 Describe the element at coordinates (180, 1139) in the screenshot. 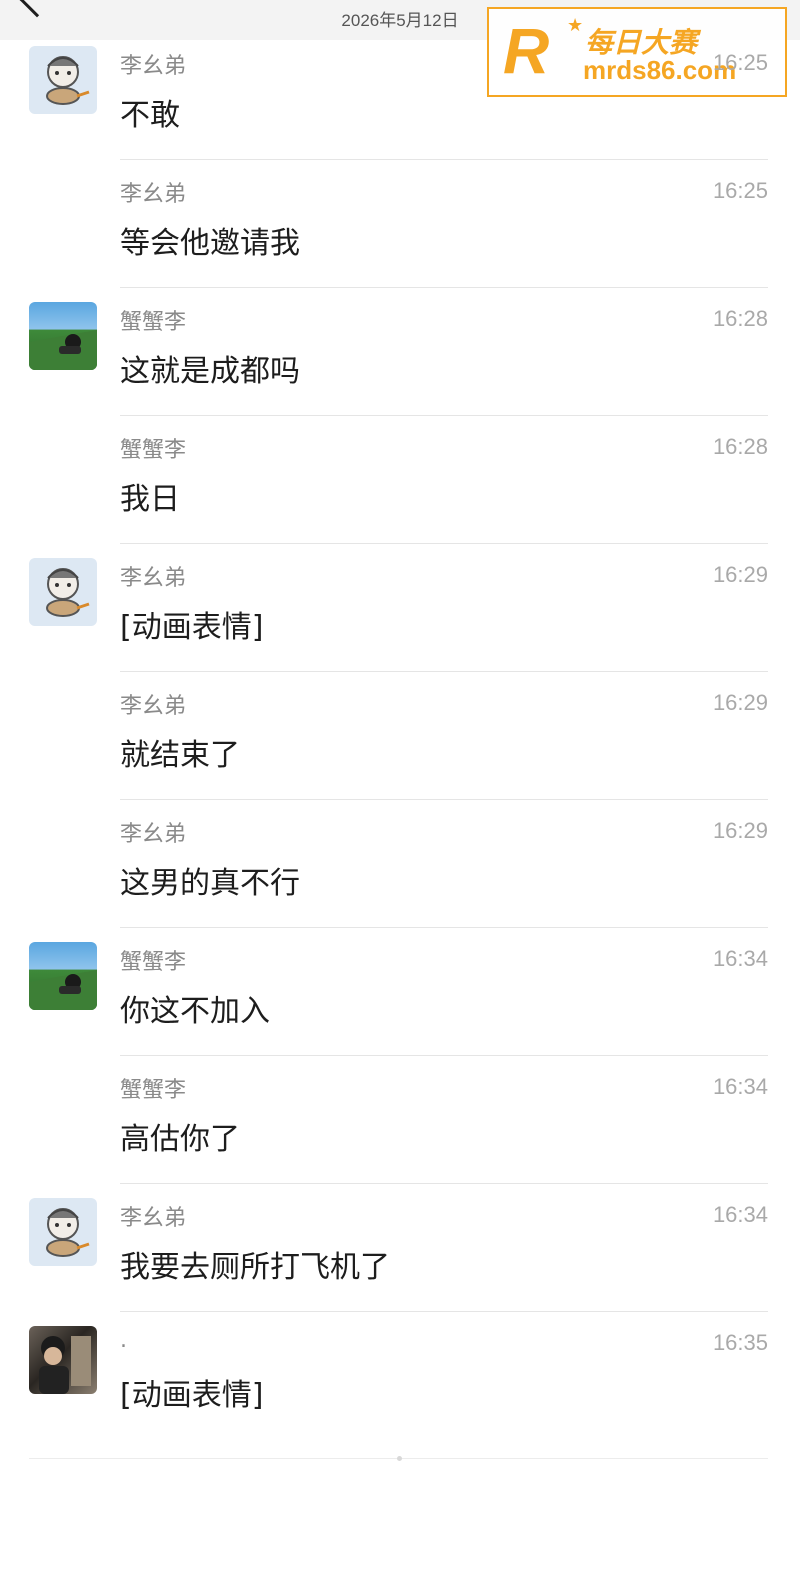

I see `message-text: 高估你了` at that location.